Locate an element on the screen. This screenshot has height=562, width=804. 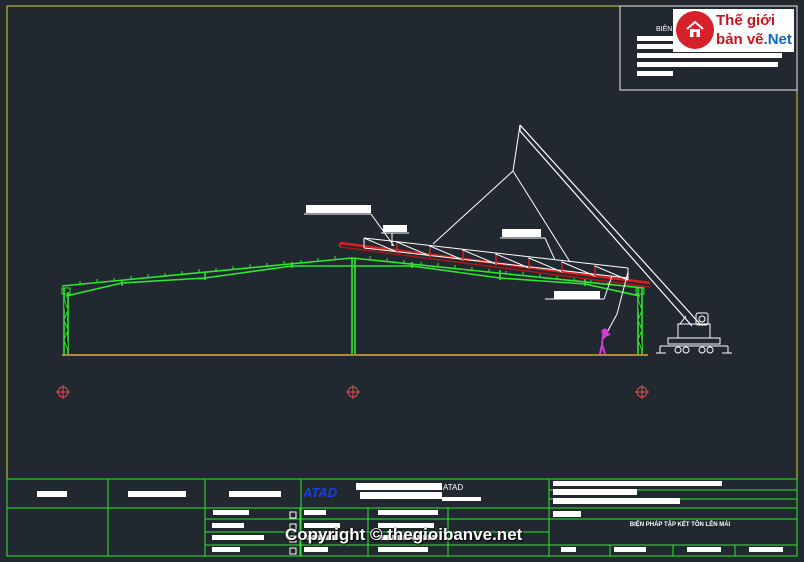
worker-figure is located at coordinates (605, 341).